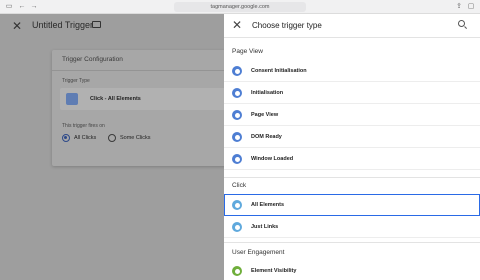 The width and height of the screenshot is (480, 280). I want to click on fires-on-label: This trigger fires on, so click(83, 126).